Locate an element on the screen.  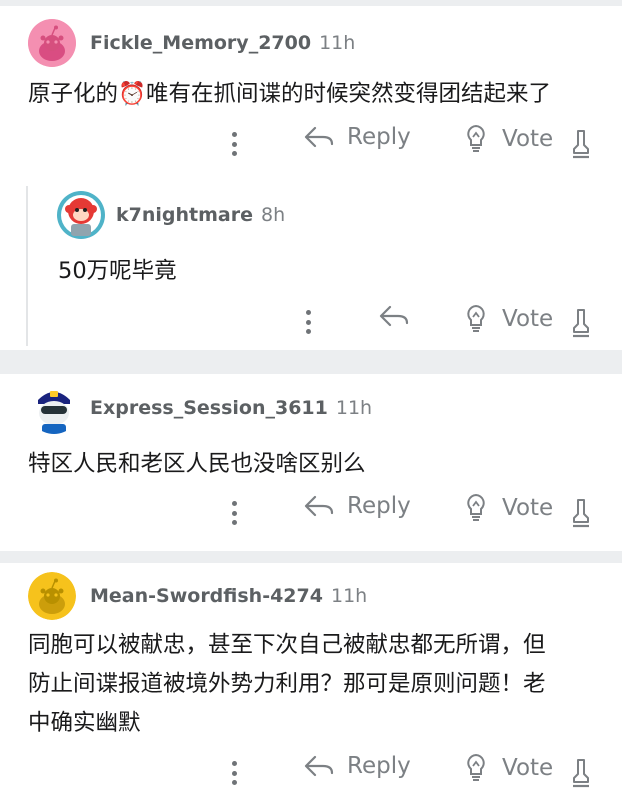
username: k7nightmare is located at coordinates (184, 215).